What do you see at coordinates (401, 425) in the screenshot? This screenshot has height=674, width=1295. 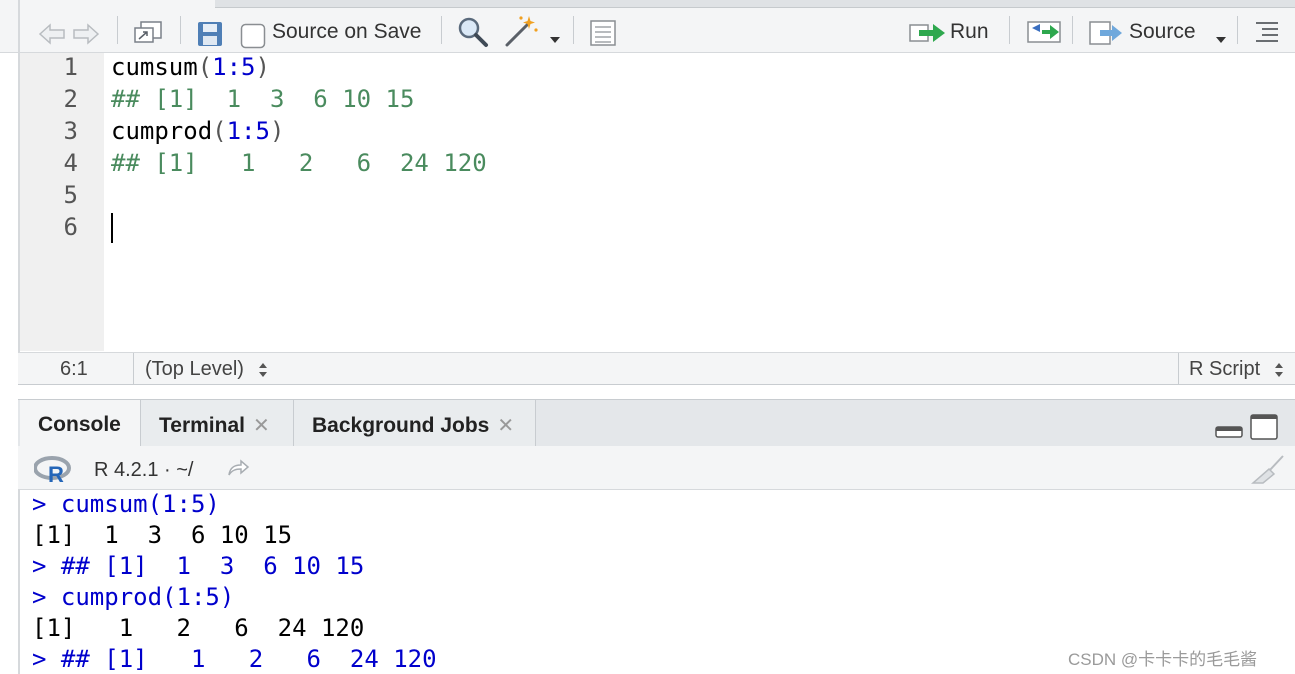 I see `tab-label: Background Jobs` at bounding box center [401, 425].